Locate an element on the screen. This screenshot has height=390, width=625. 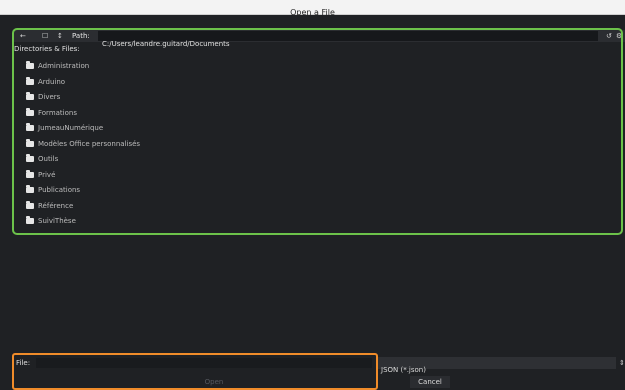
new-folder-icon: ☐ is located at coordinates (45, 36).